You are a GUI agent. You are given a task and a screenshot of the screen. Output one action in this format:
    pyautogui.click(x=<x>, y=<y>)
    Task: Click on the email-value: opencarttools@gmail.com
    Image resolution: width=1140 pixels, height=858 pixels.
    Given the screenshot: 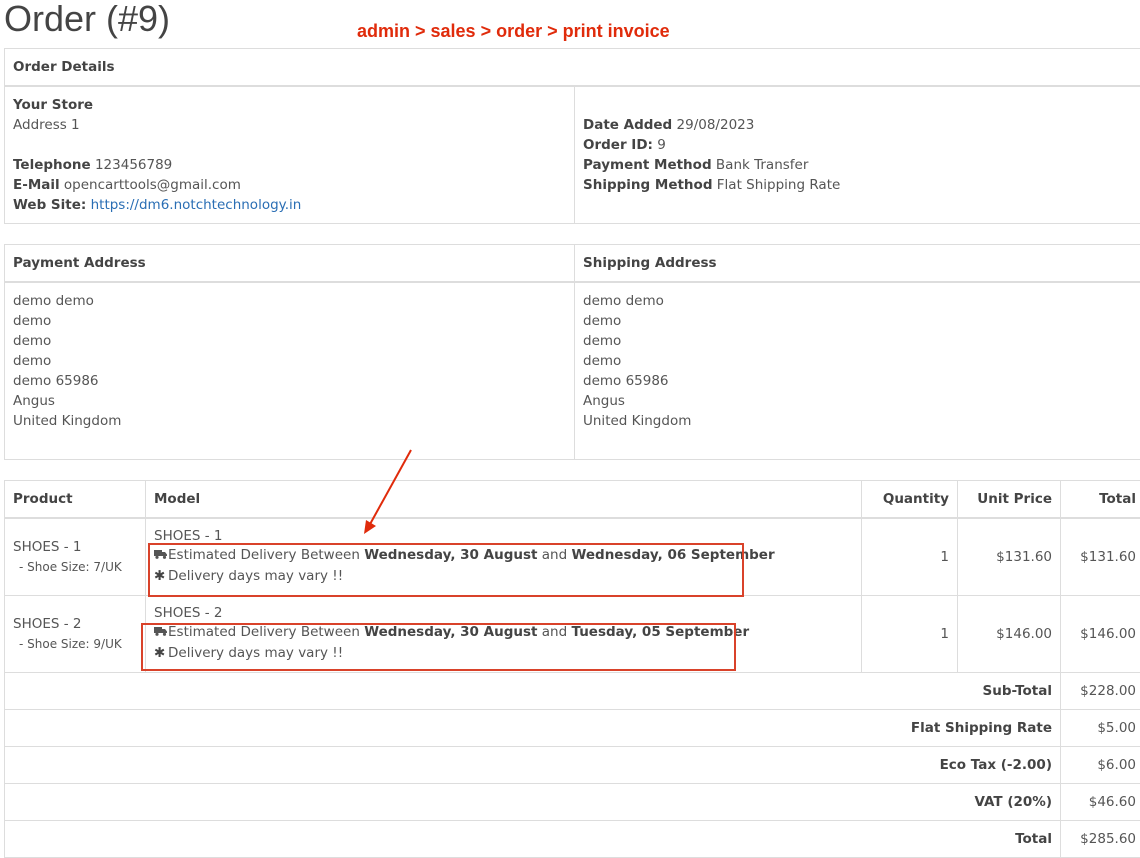 What is the action you would take?
    pyautogui.click(x=152, y=185)
    